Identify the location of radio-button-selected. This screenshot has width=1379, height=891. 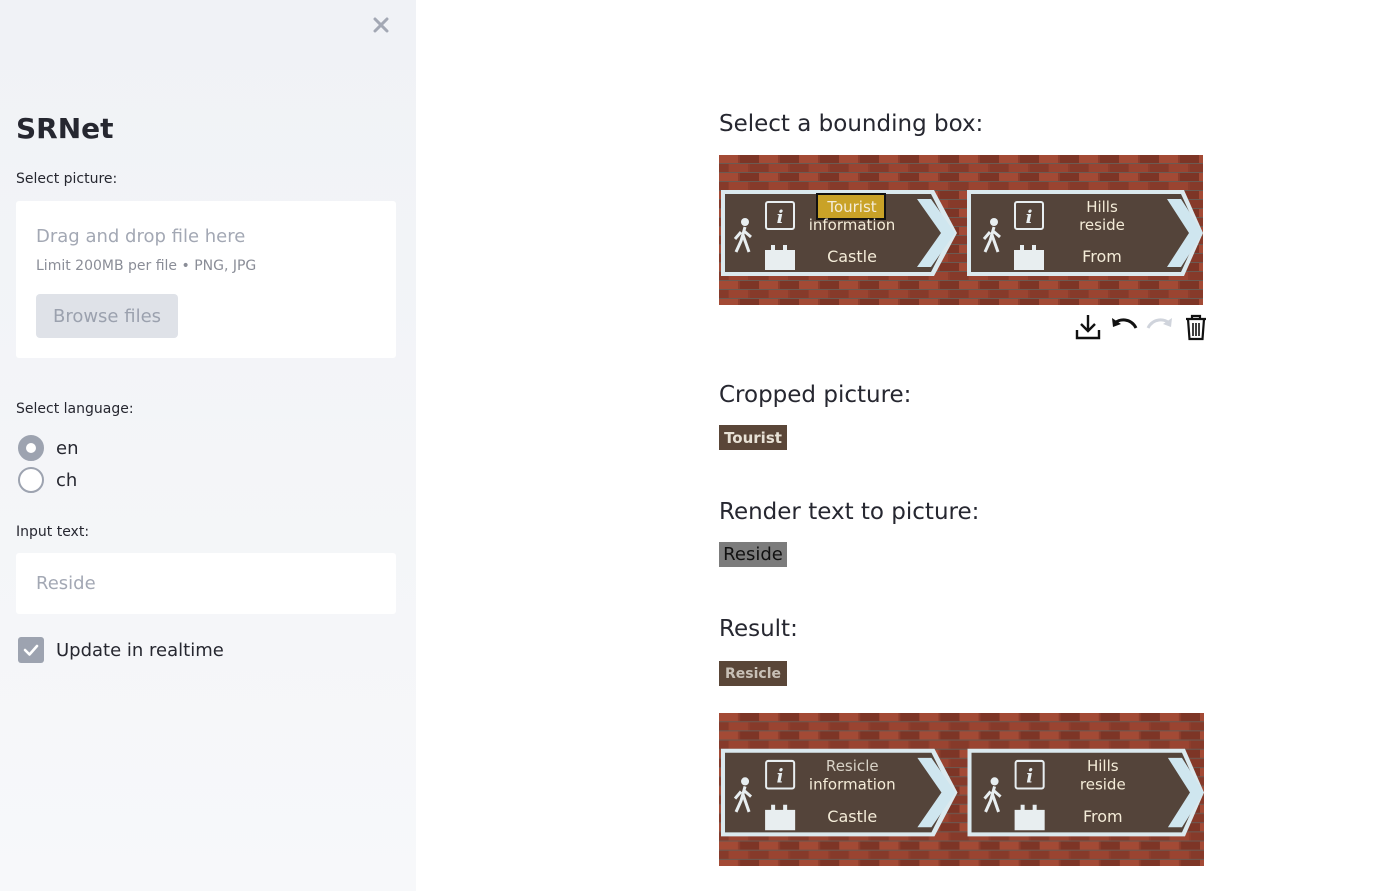
(31, 448).